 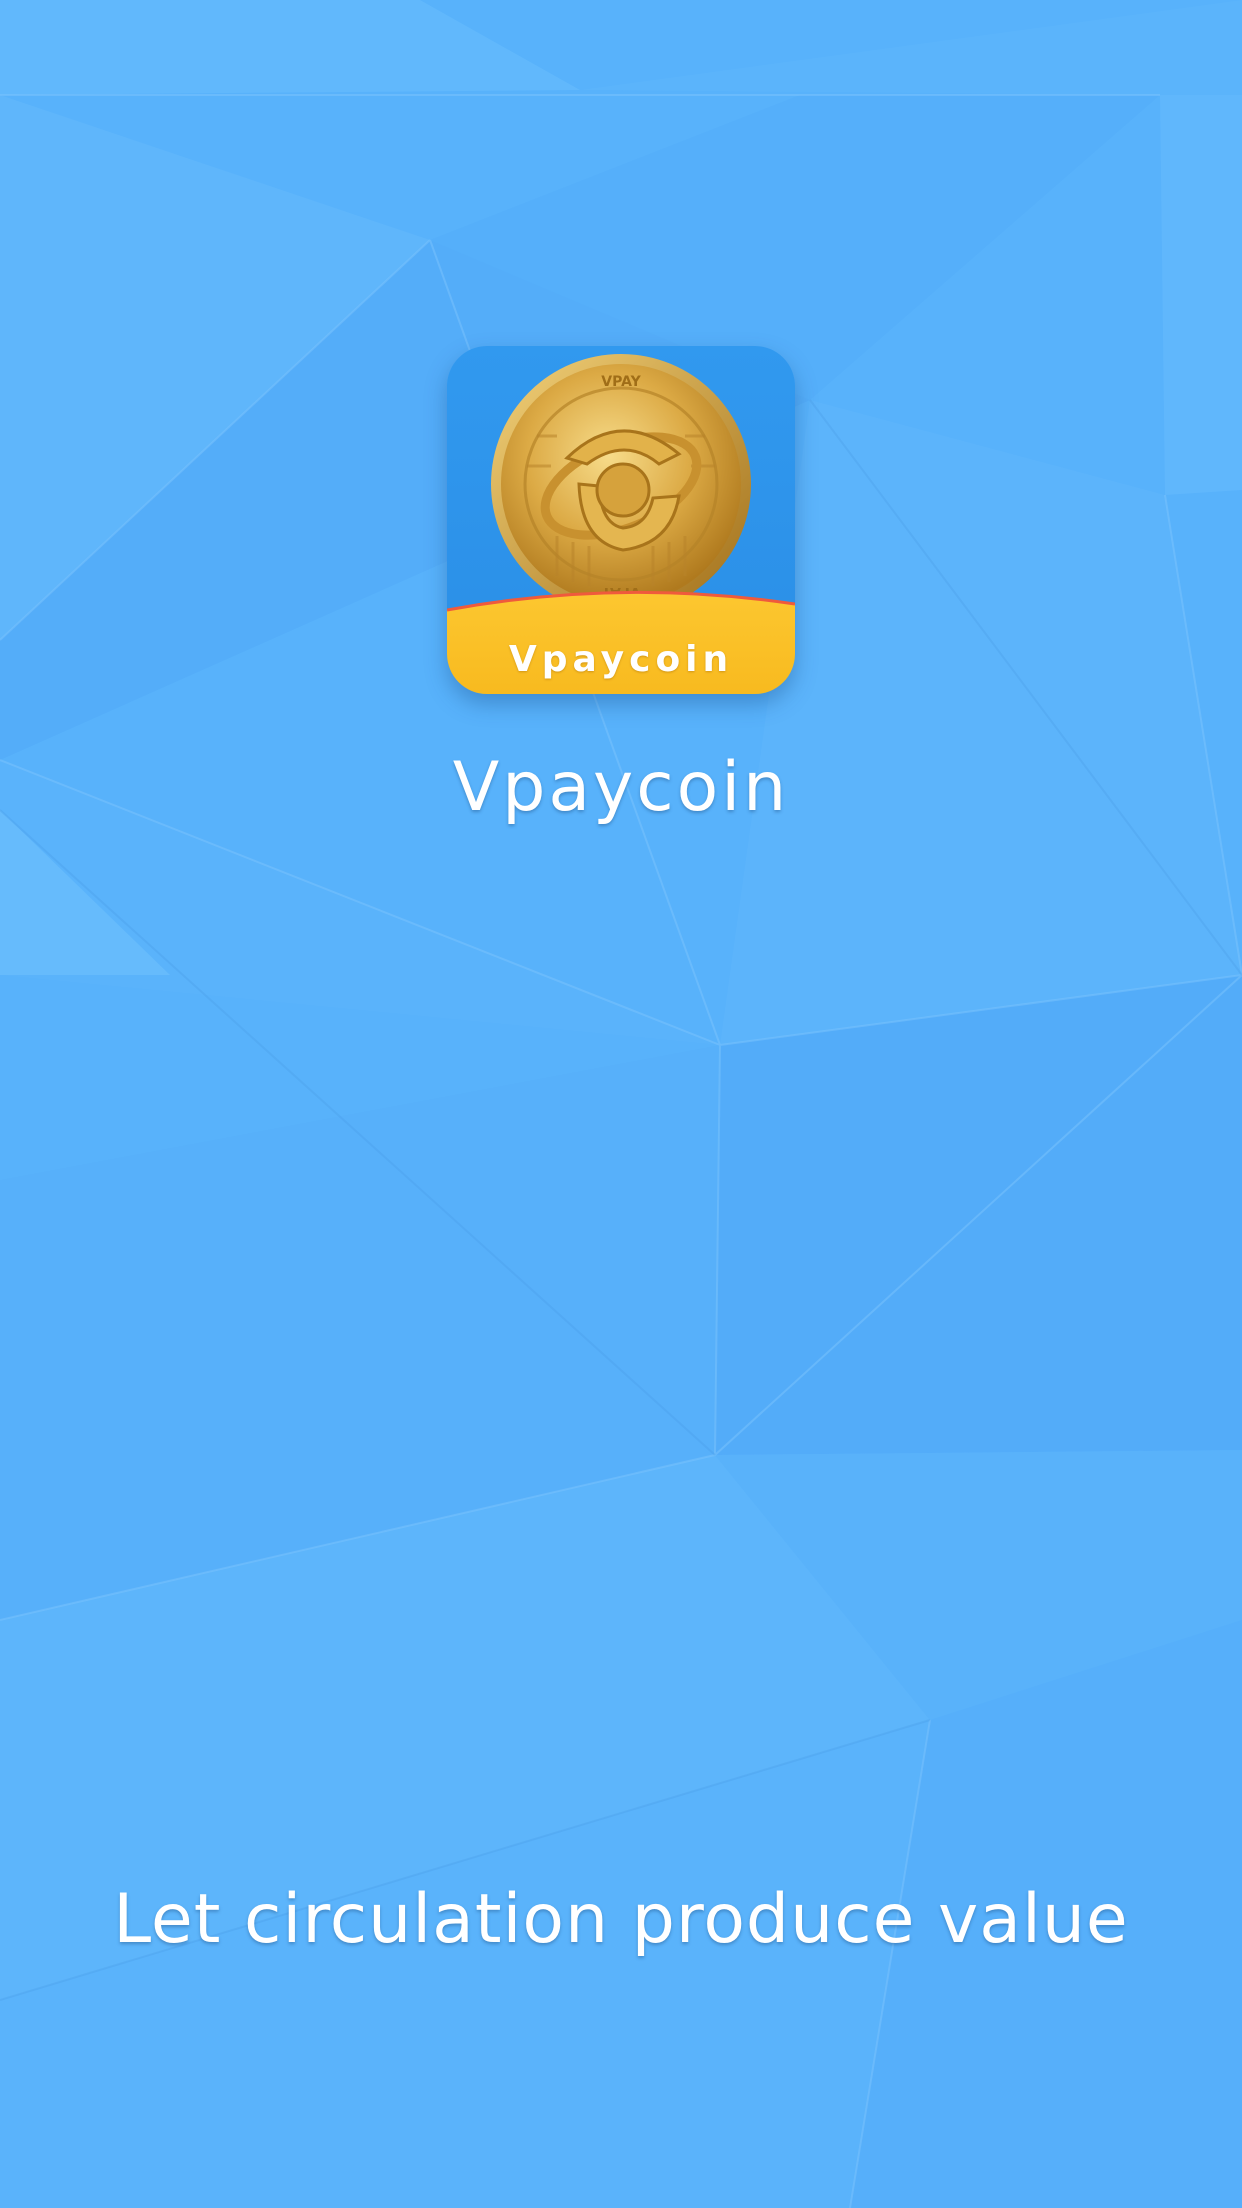 What do you see at coordinates (621, 382) in the screenshot?
I see `coin-top-text: VPAY` at bounding box center [621, 382].